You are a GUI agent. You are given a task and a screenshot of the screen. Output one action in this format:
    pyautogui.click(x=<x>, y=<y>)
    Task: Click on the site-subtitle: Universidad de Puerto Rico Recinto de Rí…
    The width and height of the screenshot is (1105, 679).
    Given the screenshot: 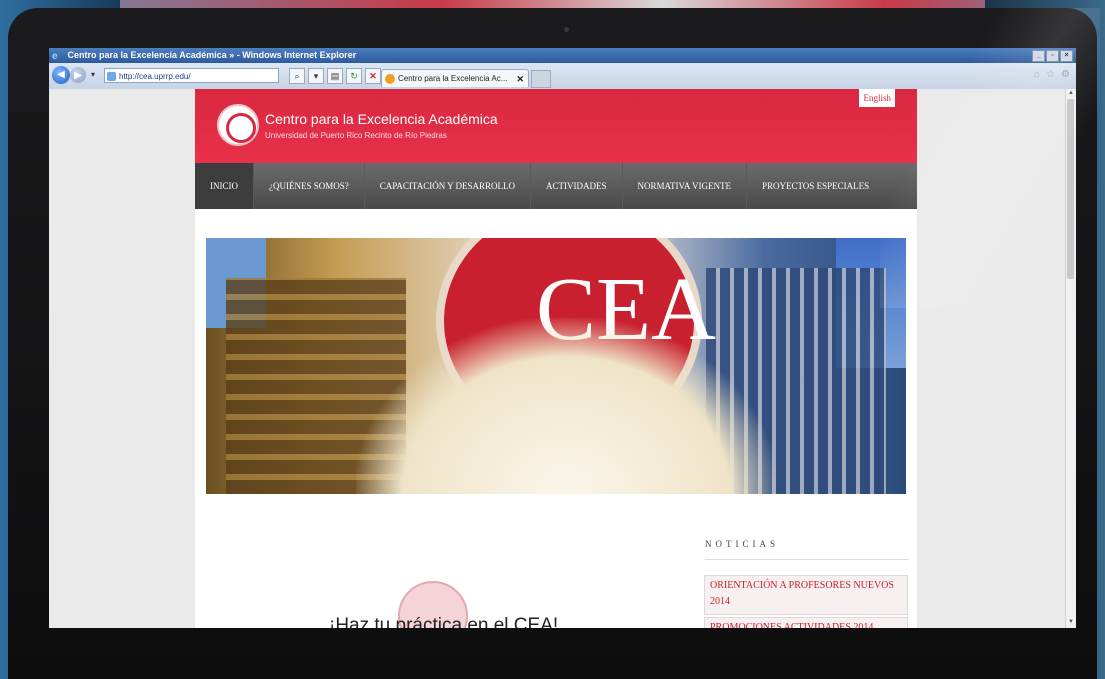 What is the action you would take?
    pyautogui.click(x=356, y=135)
    